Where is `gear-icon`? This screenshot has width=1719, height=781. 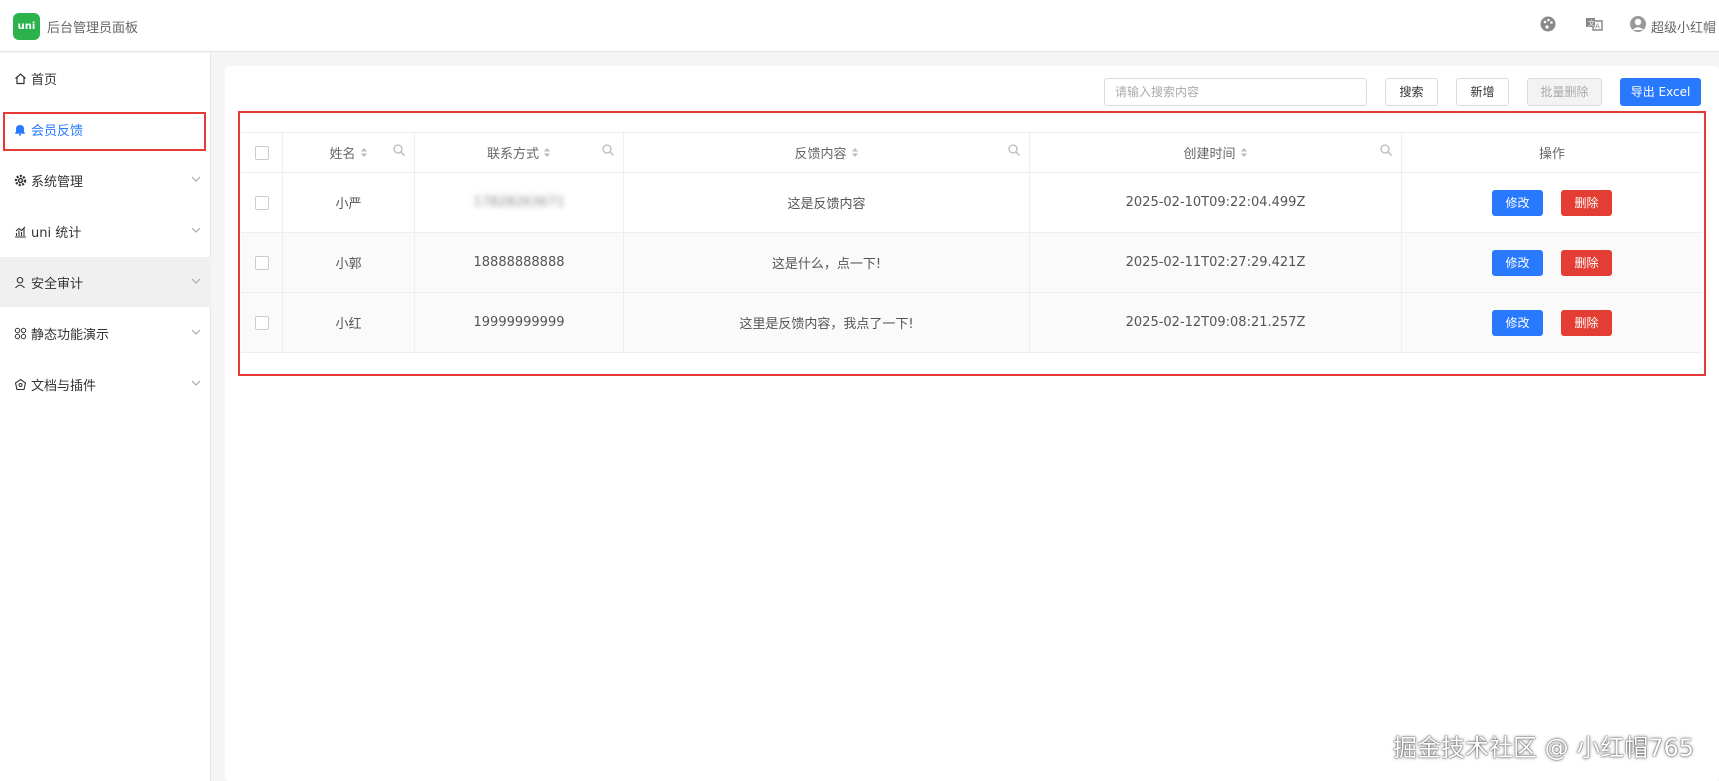 gear-icon is located at coordinates (20, 180).